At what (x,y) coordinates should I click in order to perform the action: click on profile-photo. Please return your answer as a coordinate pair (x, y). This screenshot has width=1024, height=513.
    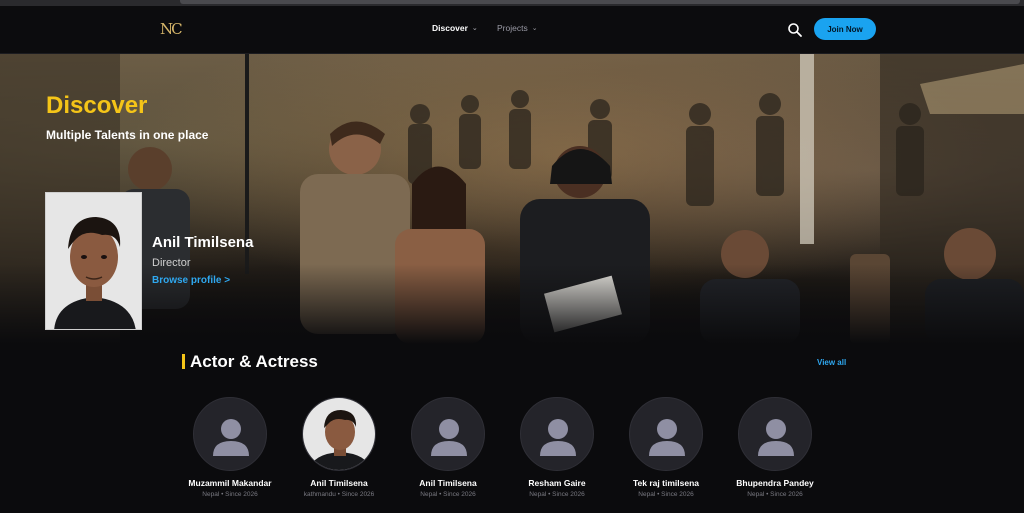
    Looking at the image, I should click on (339, 434).